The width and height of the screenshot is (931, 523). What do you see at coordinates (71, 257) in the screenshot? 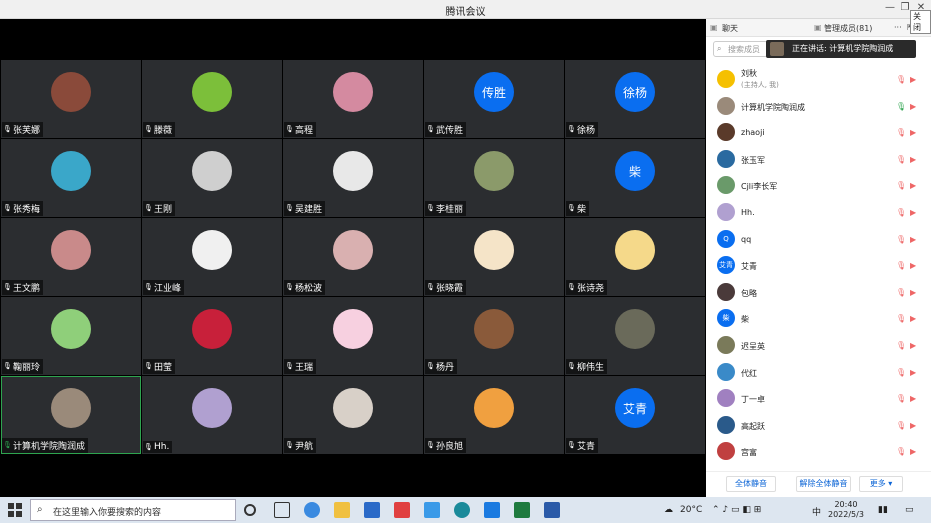
I see `participant-tile: 🎙 王文鹏` at bounding box center [71, 257].